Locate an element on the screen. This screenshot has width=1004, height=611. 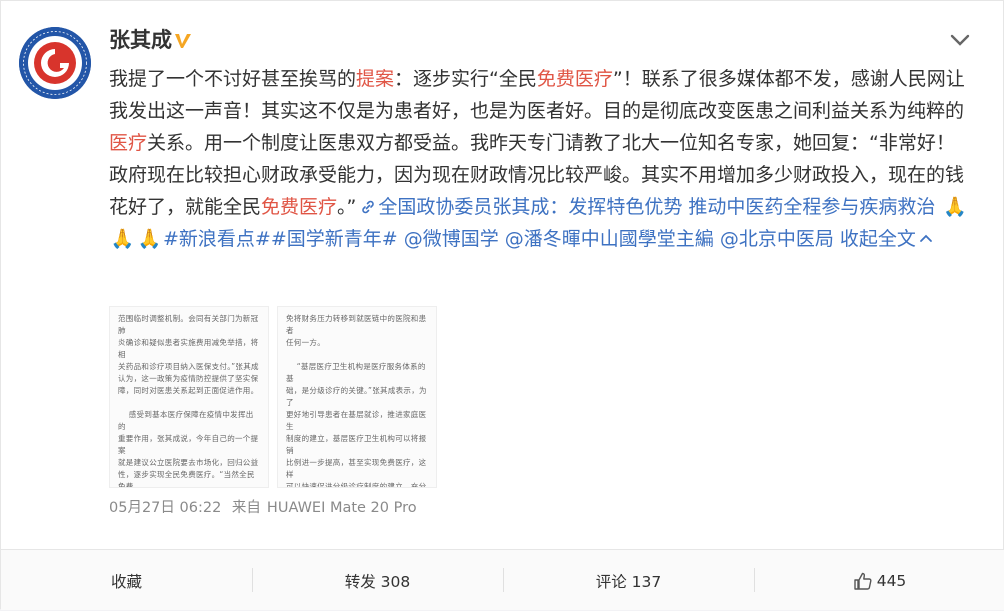
comment-label: 评论 137 is located at coordinates (628, 581).